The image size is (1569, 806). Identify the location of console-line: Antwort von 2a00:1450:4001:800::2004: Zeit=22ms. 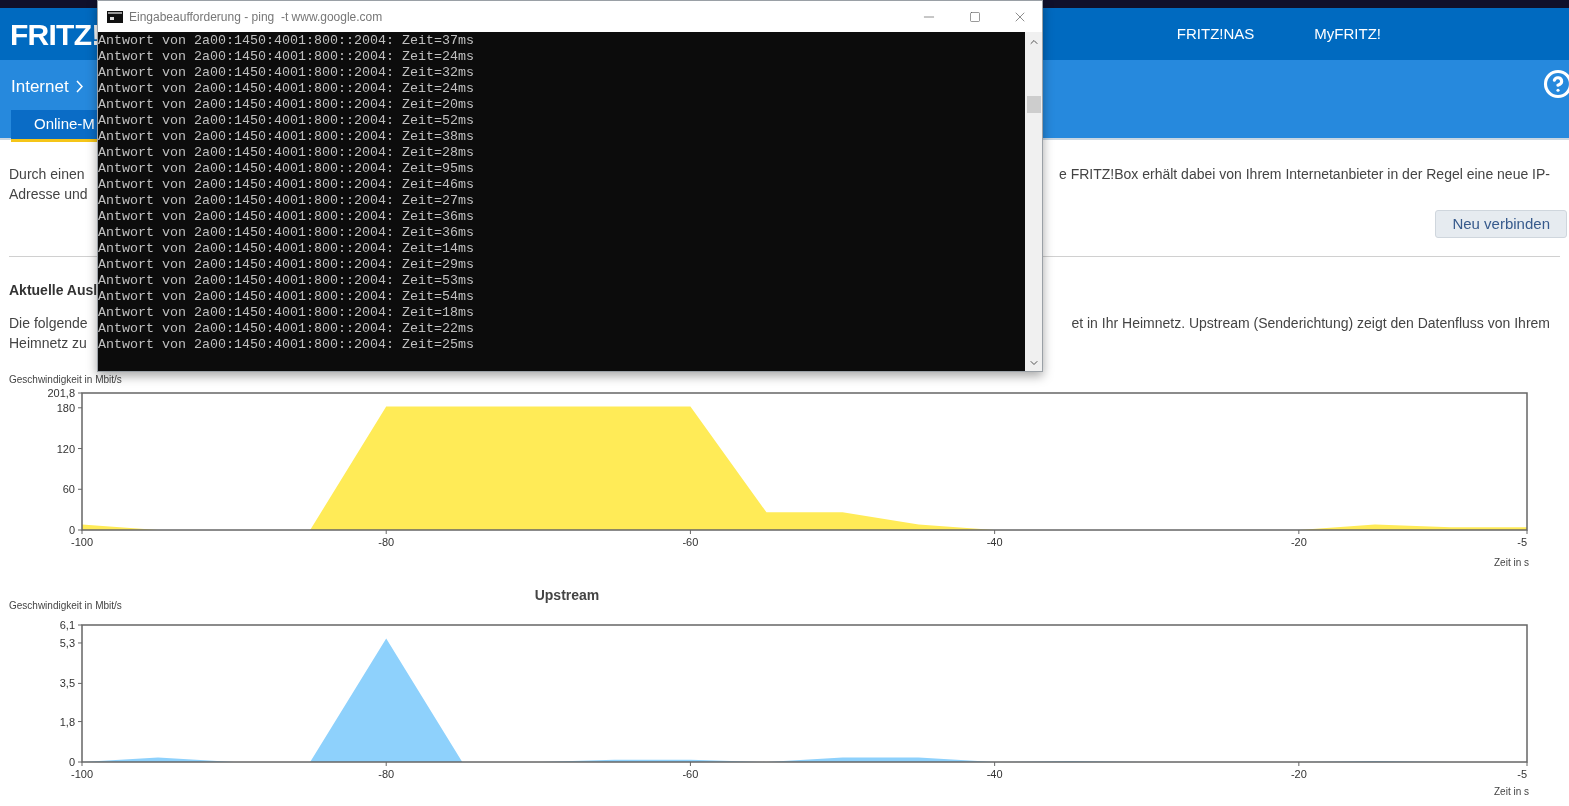
(286, 329).